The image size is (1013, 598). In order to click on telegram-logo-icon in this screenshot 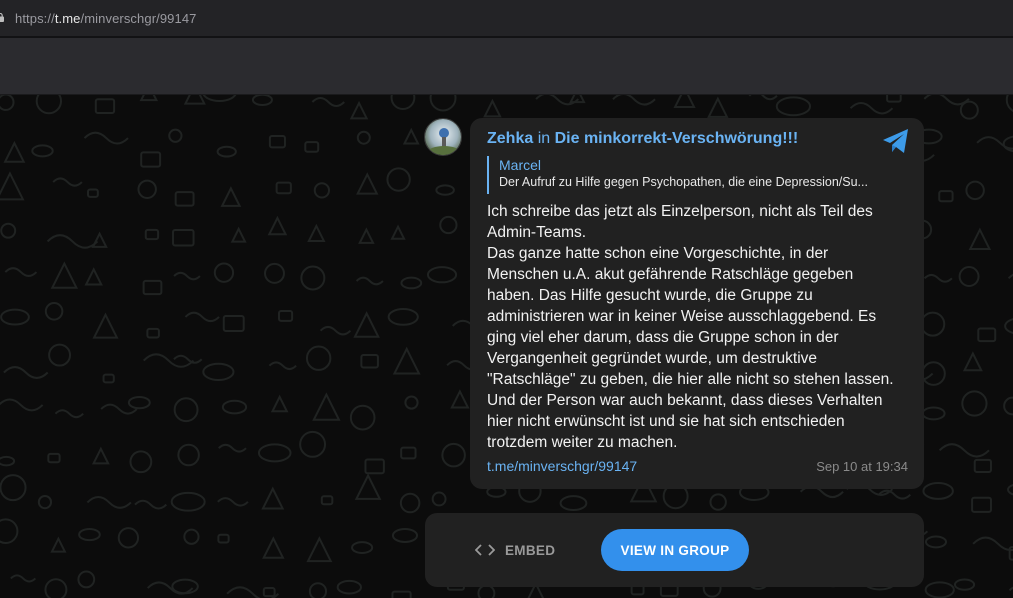, I will do `click(896, 141)`.